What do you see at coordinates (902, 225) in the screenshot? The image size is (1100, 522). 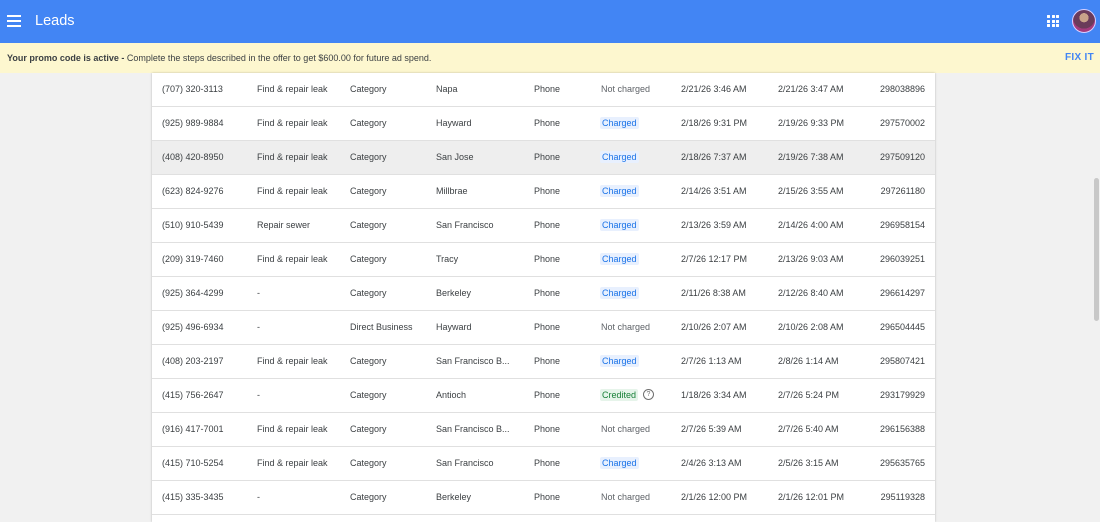 I see `lead-id: 296958154` at bounding box center [902, 225].